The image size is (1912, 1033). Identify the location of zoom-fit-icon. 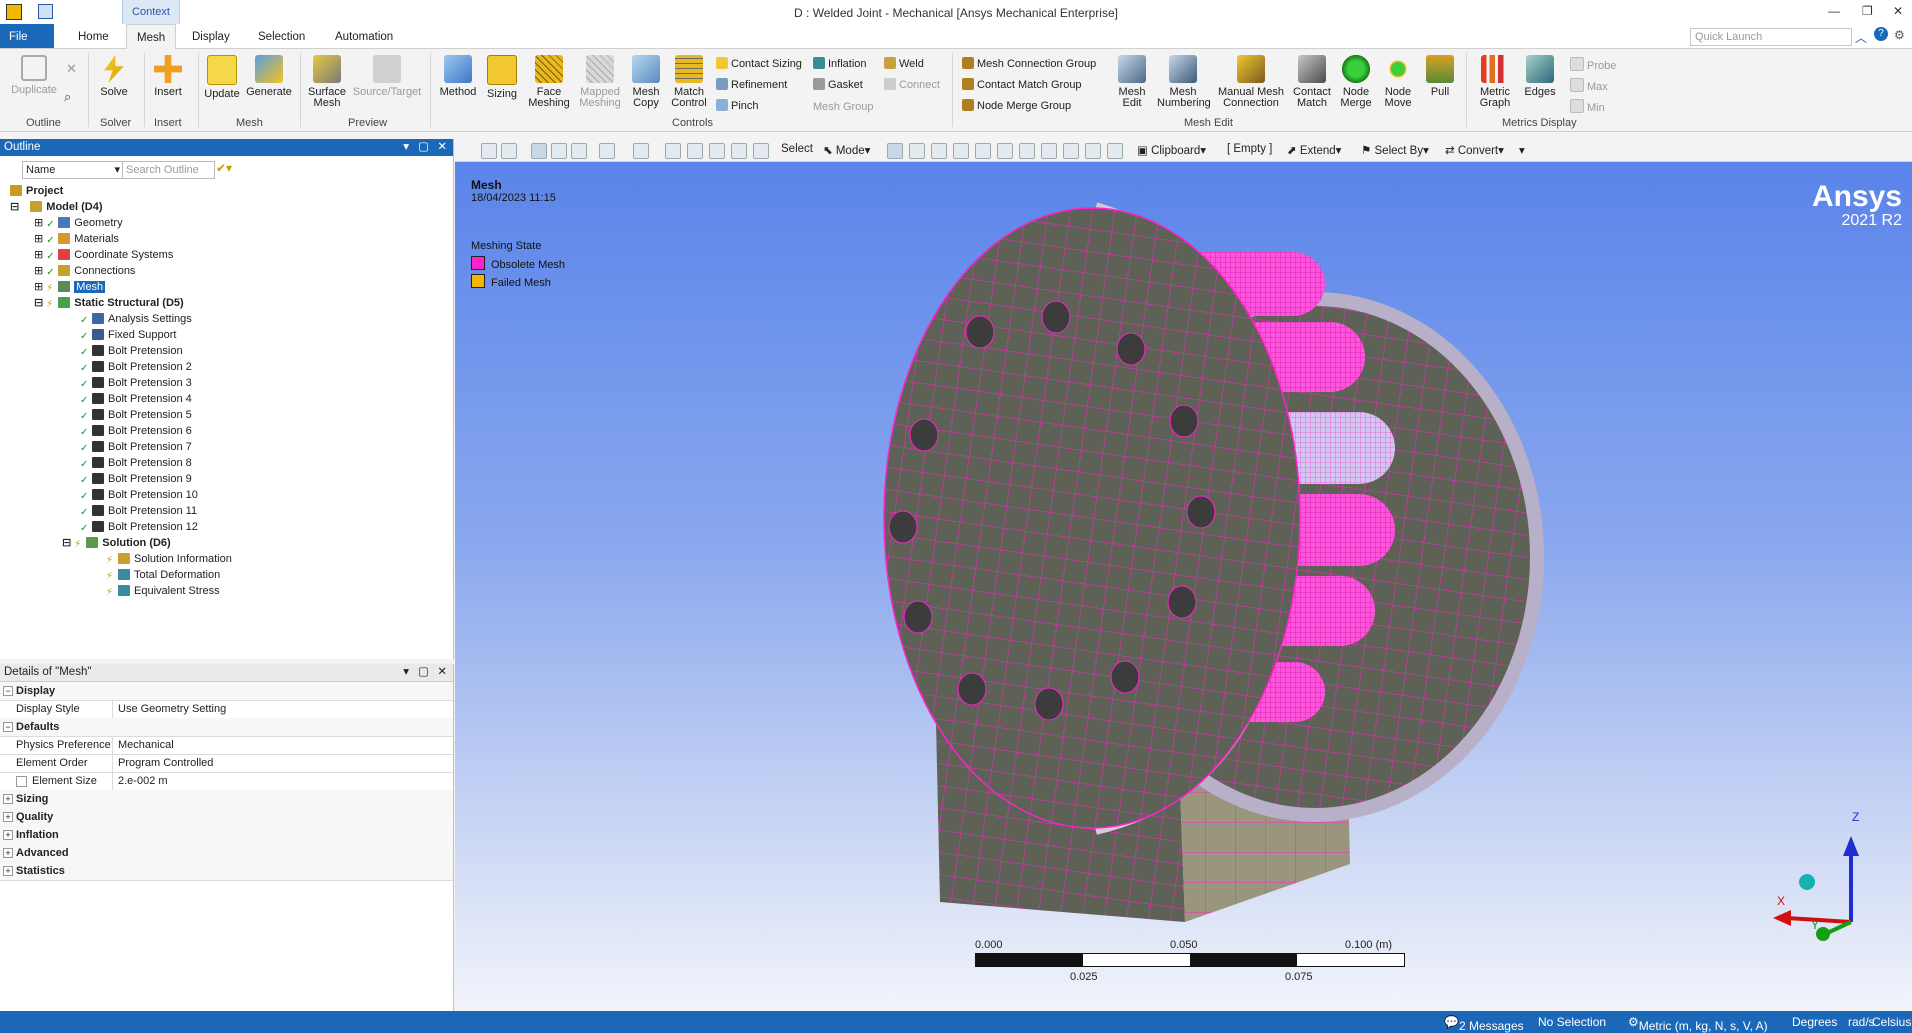
(739, 151).